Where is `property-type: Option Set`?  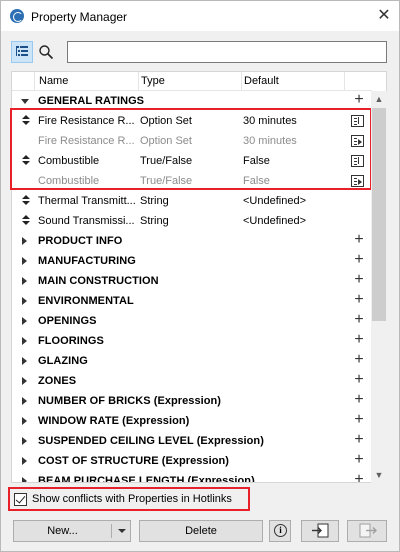
property-type: Option Set is located at coordinates (166, 121).